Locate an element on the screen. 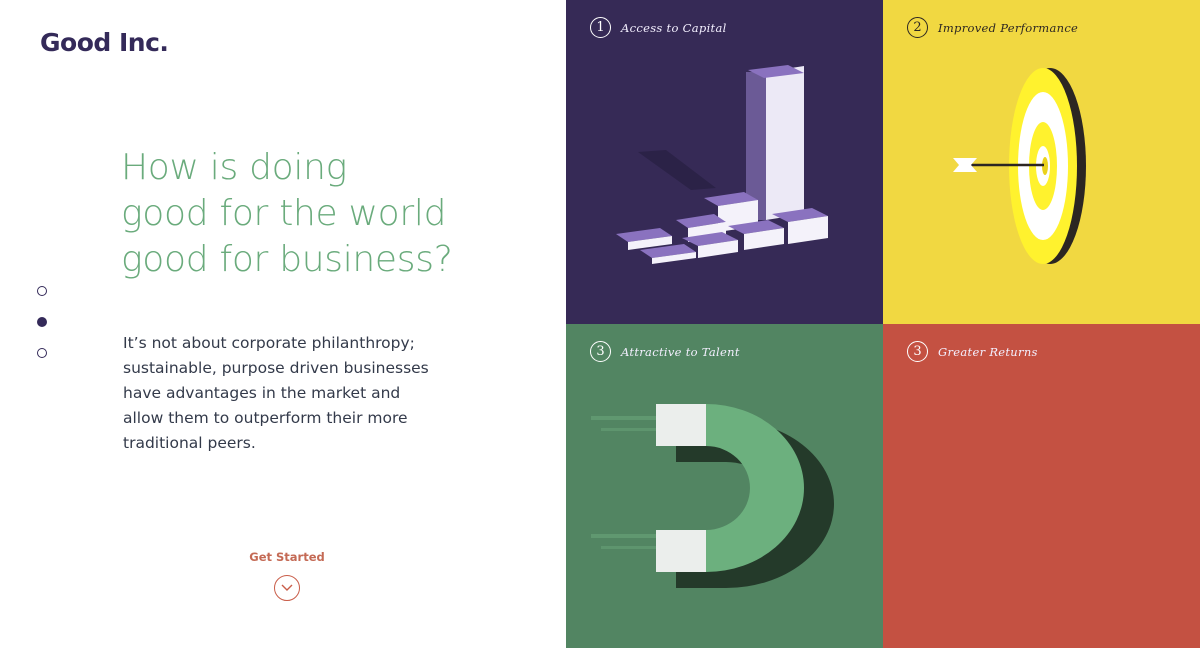 The image size is (1200, 648). bar-chart-icon is located at coordinates (722, 164).